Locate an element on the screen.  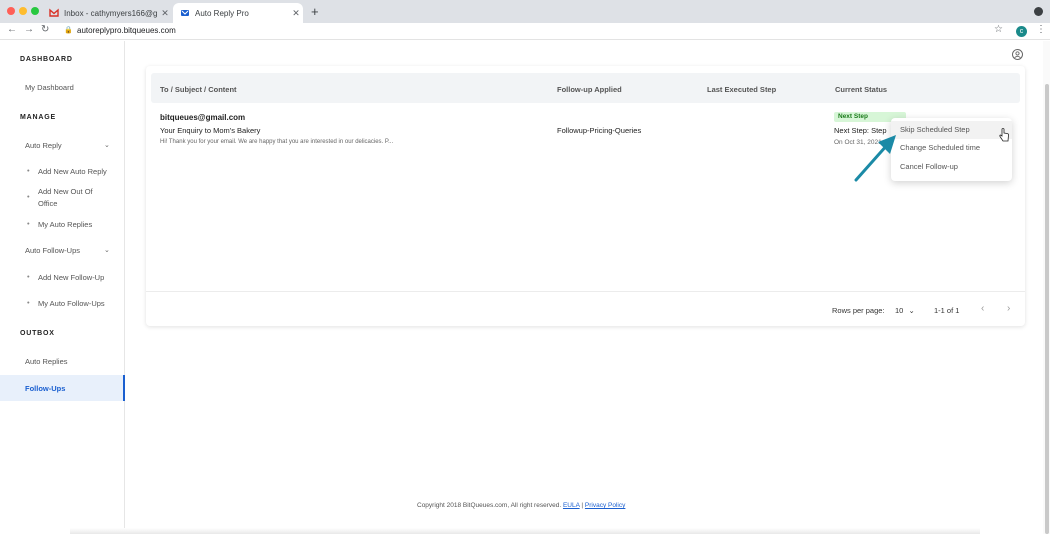
close-window-button is located at coordinates (11, 11).